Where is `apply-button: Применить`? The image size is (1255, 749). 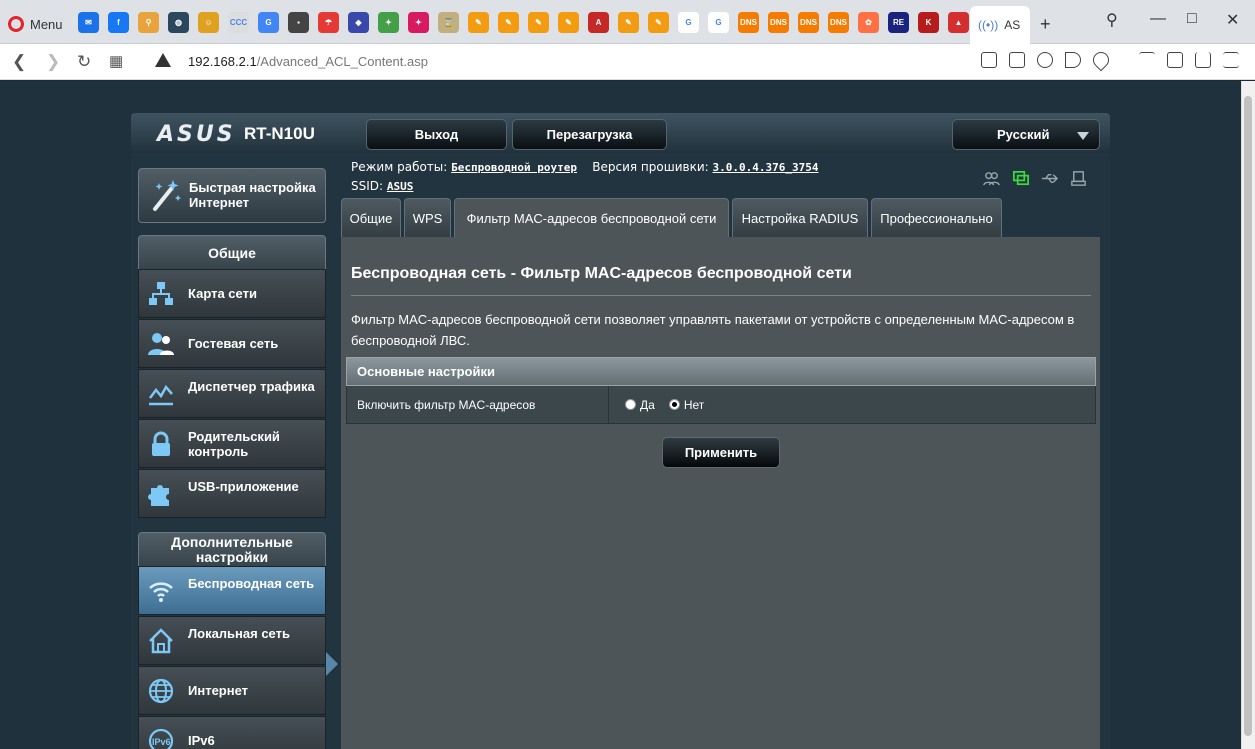 apply-button: Применить is located at coordinates (721, 452).